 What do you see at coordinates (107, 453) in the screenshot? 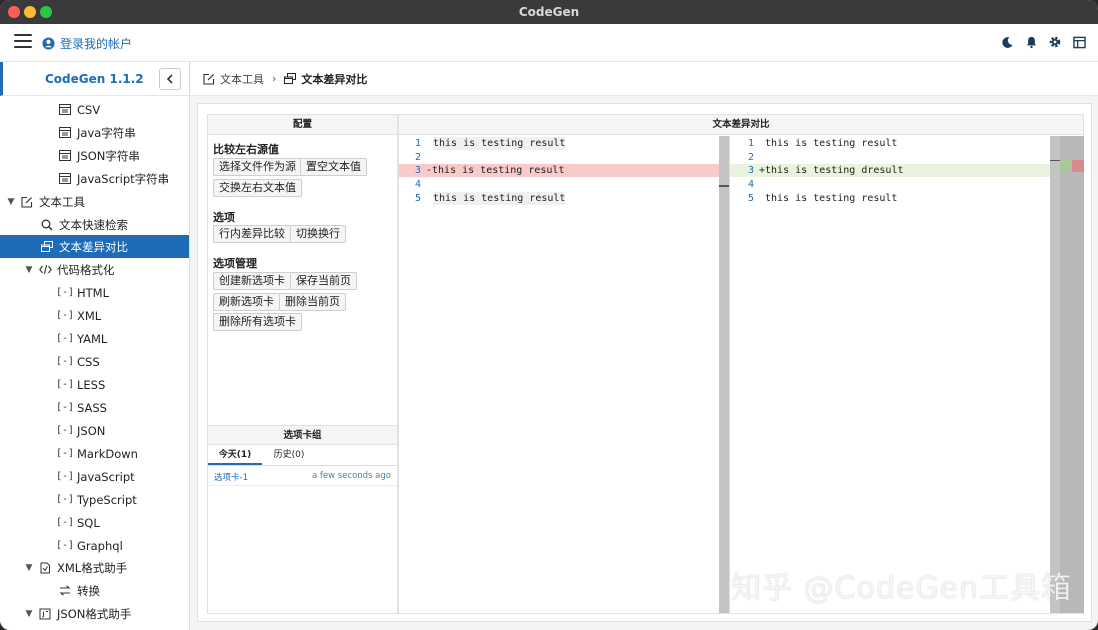
I see `sidebar-item-label: MarkDown` at bounding box center [107, 453].